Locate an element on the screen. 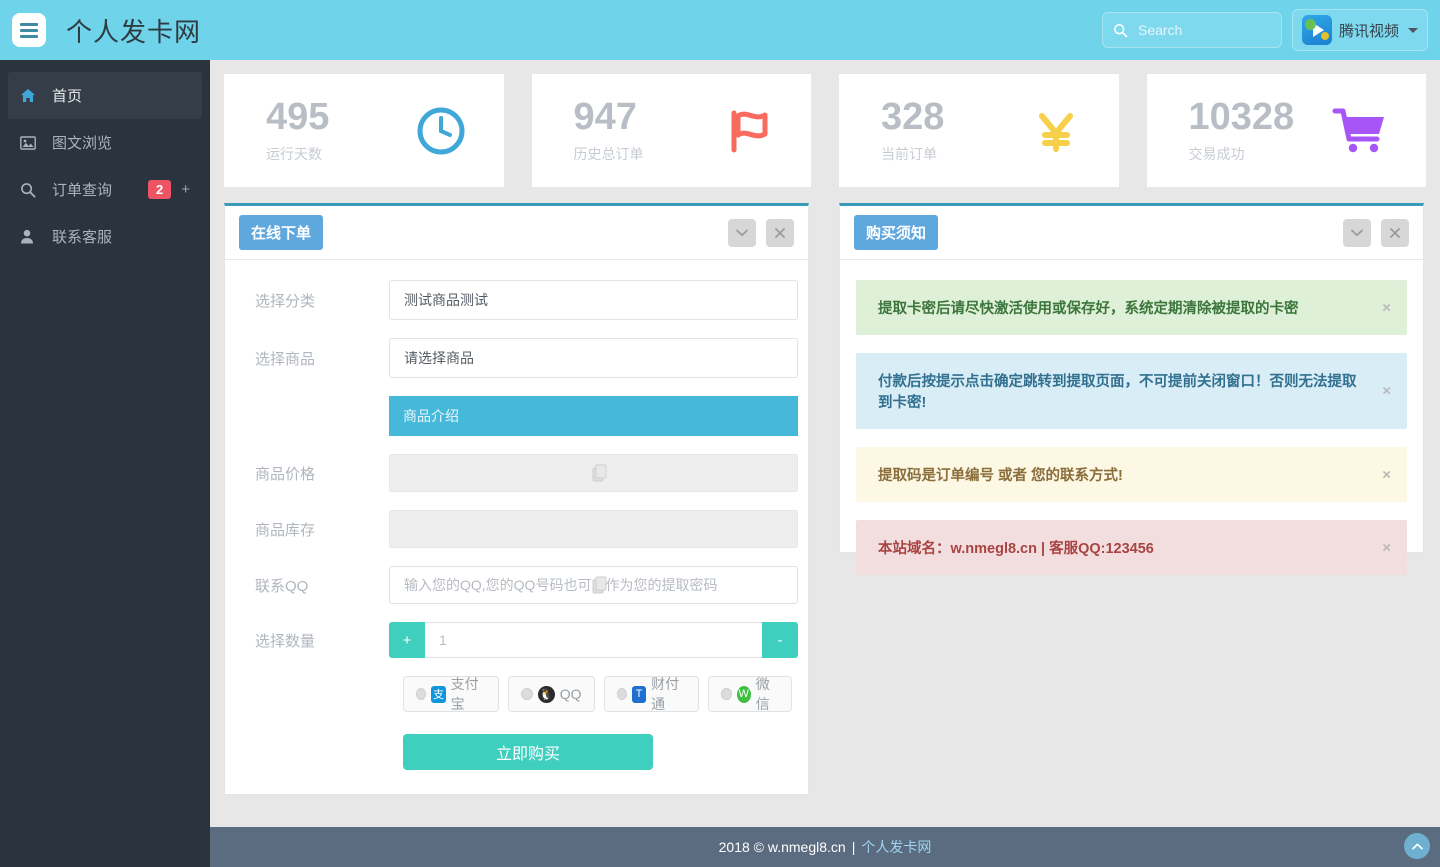 The image size is (1440, 867). alert-text: 付款后按提示点击确定跳转到提取页面，不可提前关闭窗口！否则无法提取到卡密! is located at coordinates (1117, 392).